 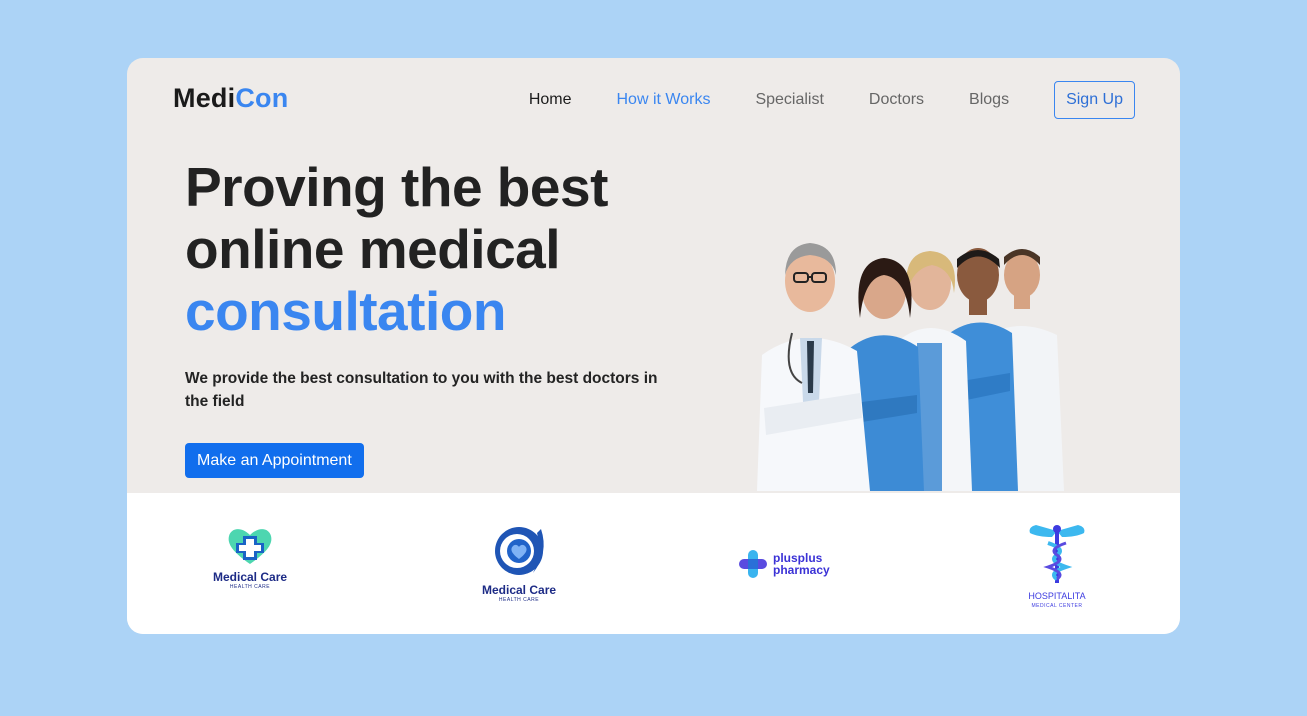 I want to click on partner-name-4: HOSPITALITA, so click(x=1057, y=596).